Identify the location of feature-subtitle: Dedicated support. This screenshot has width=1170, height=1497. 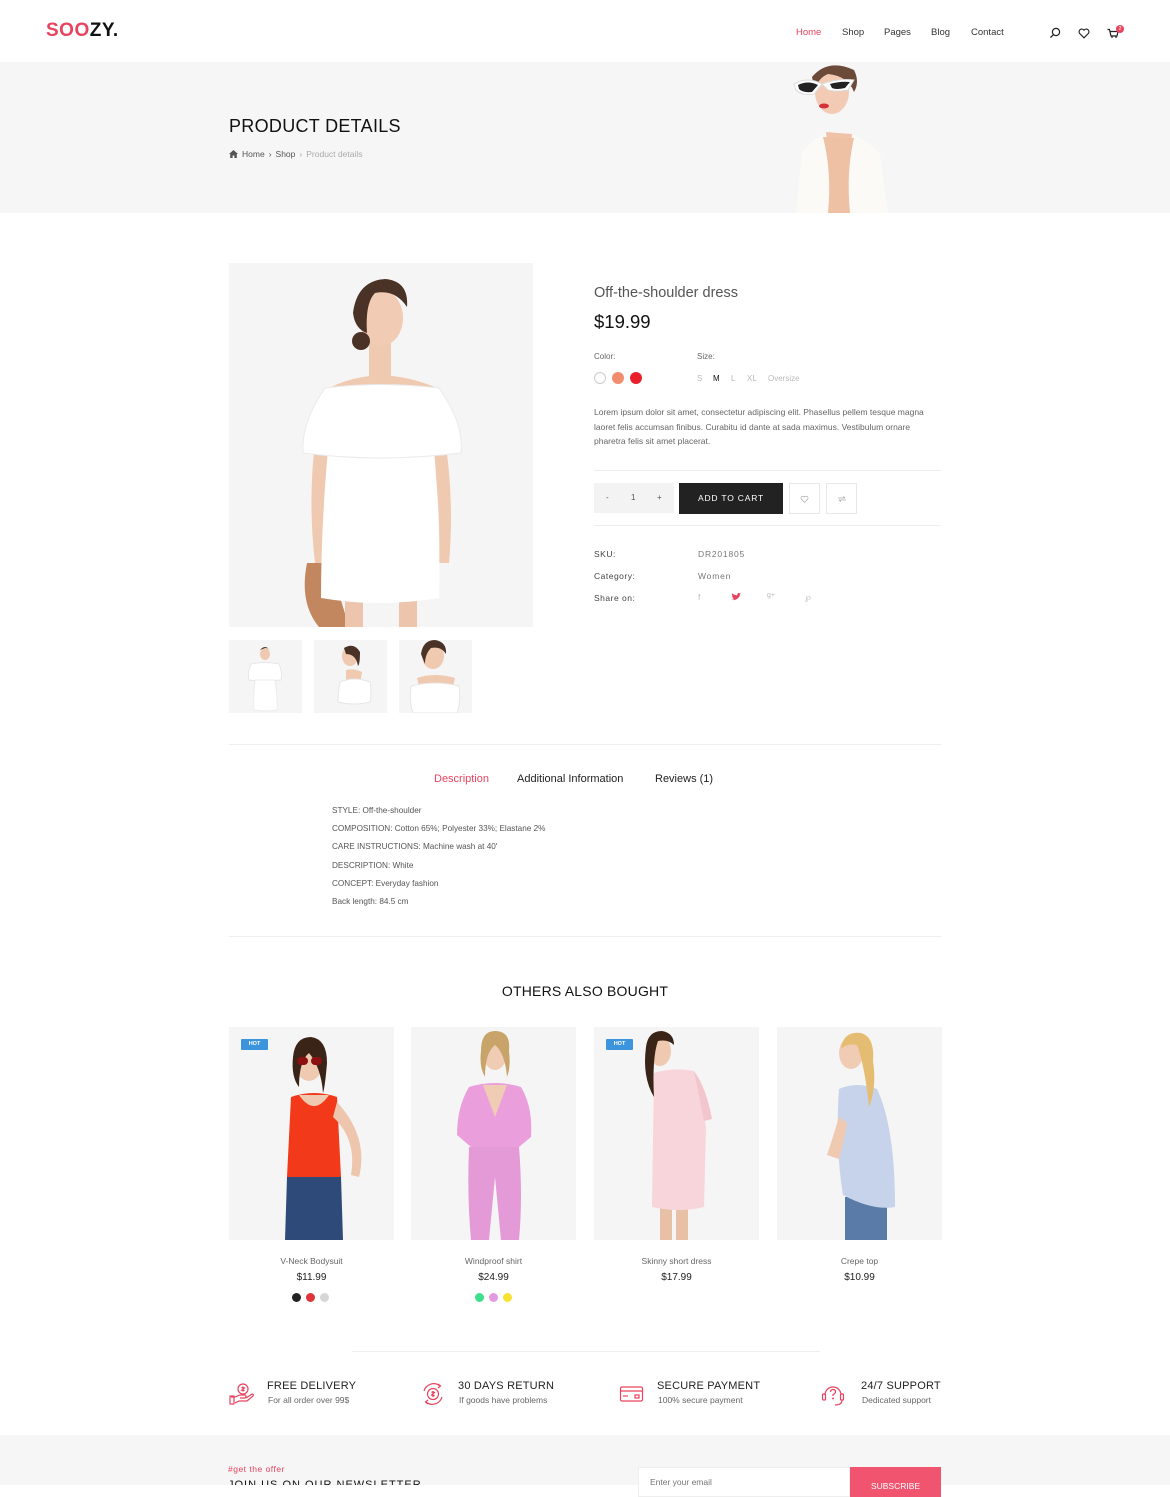
(896, 1400).